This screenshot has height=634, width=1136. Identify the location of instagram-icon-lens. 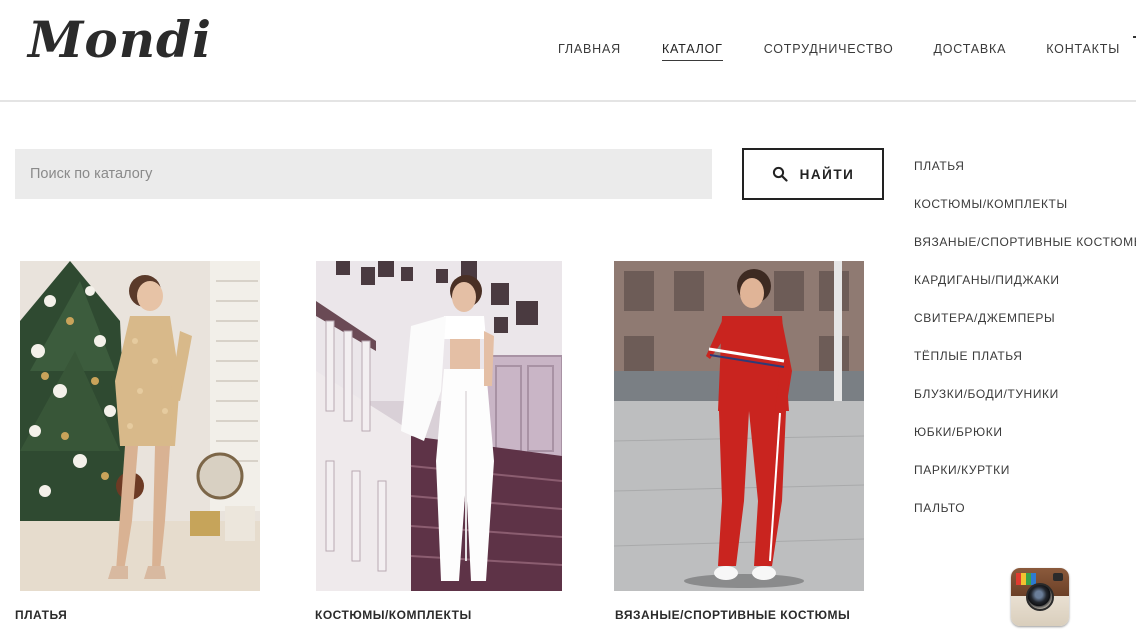
(1040, 597).